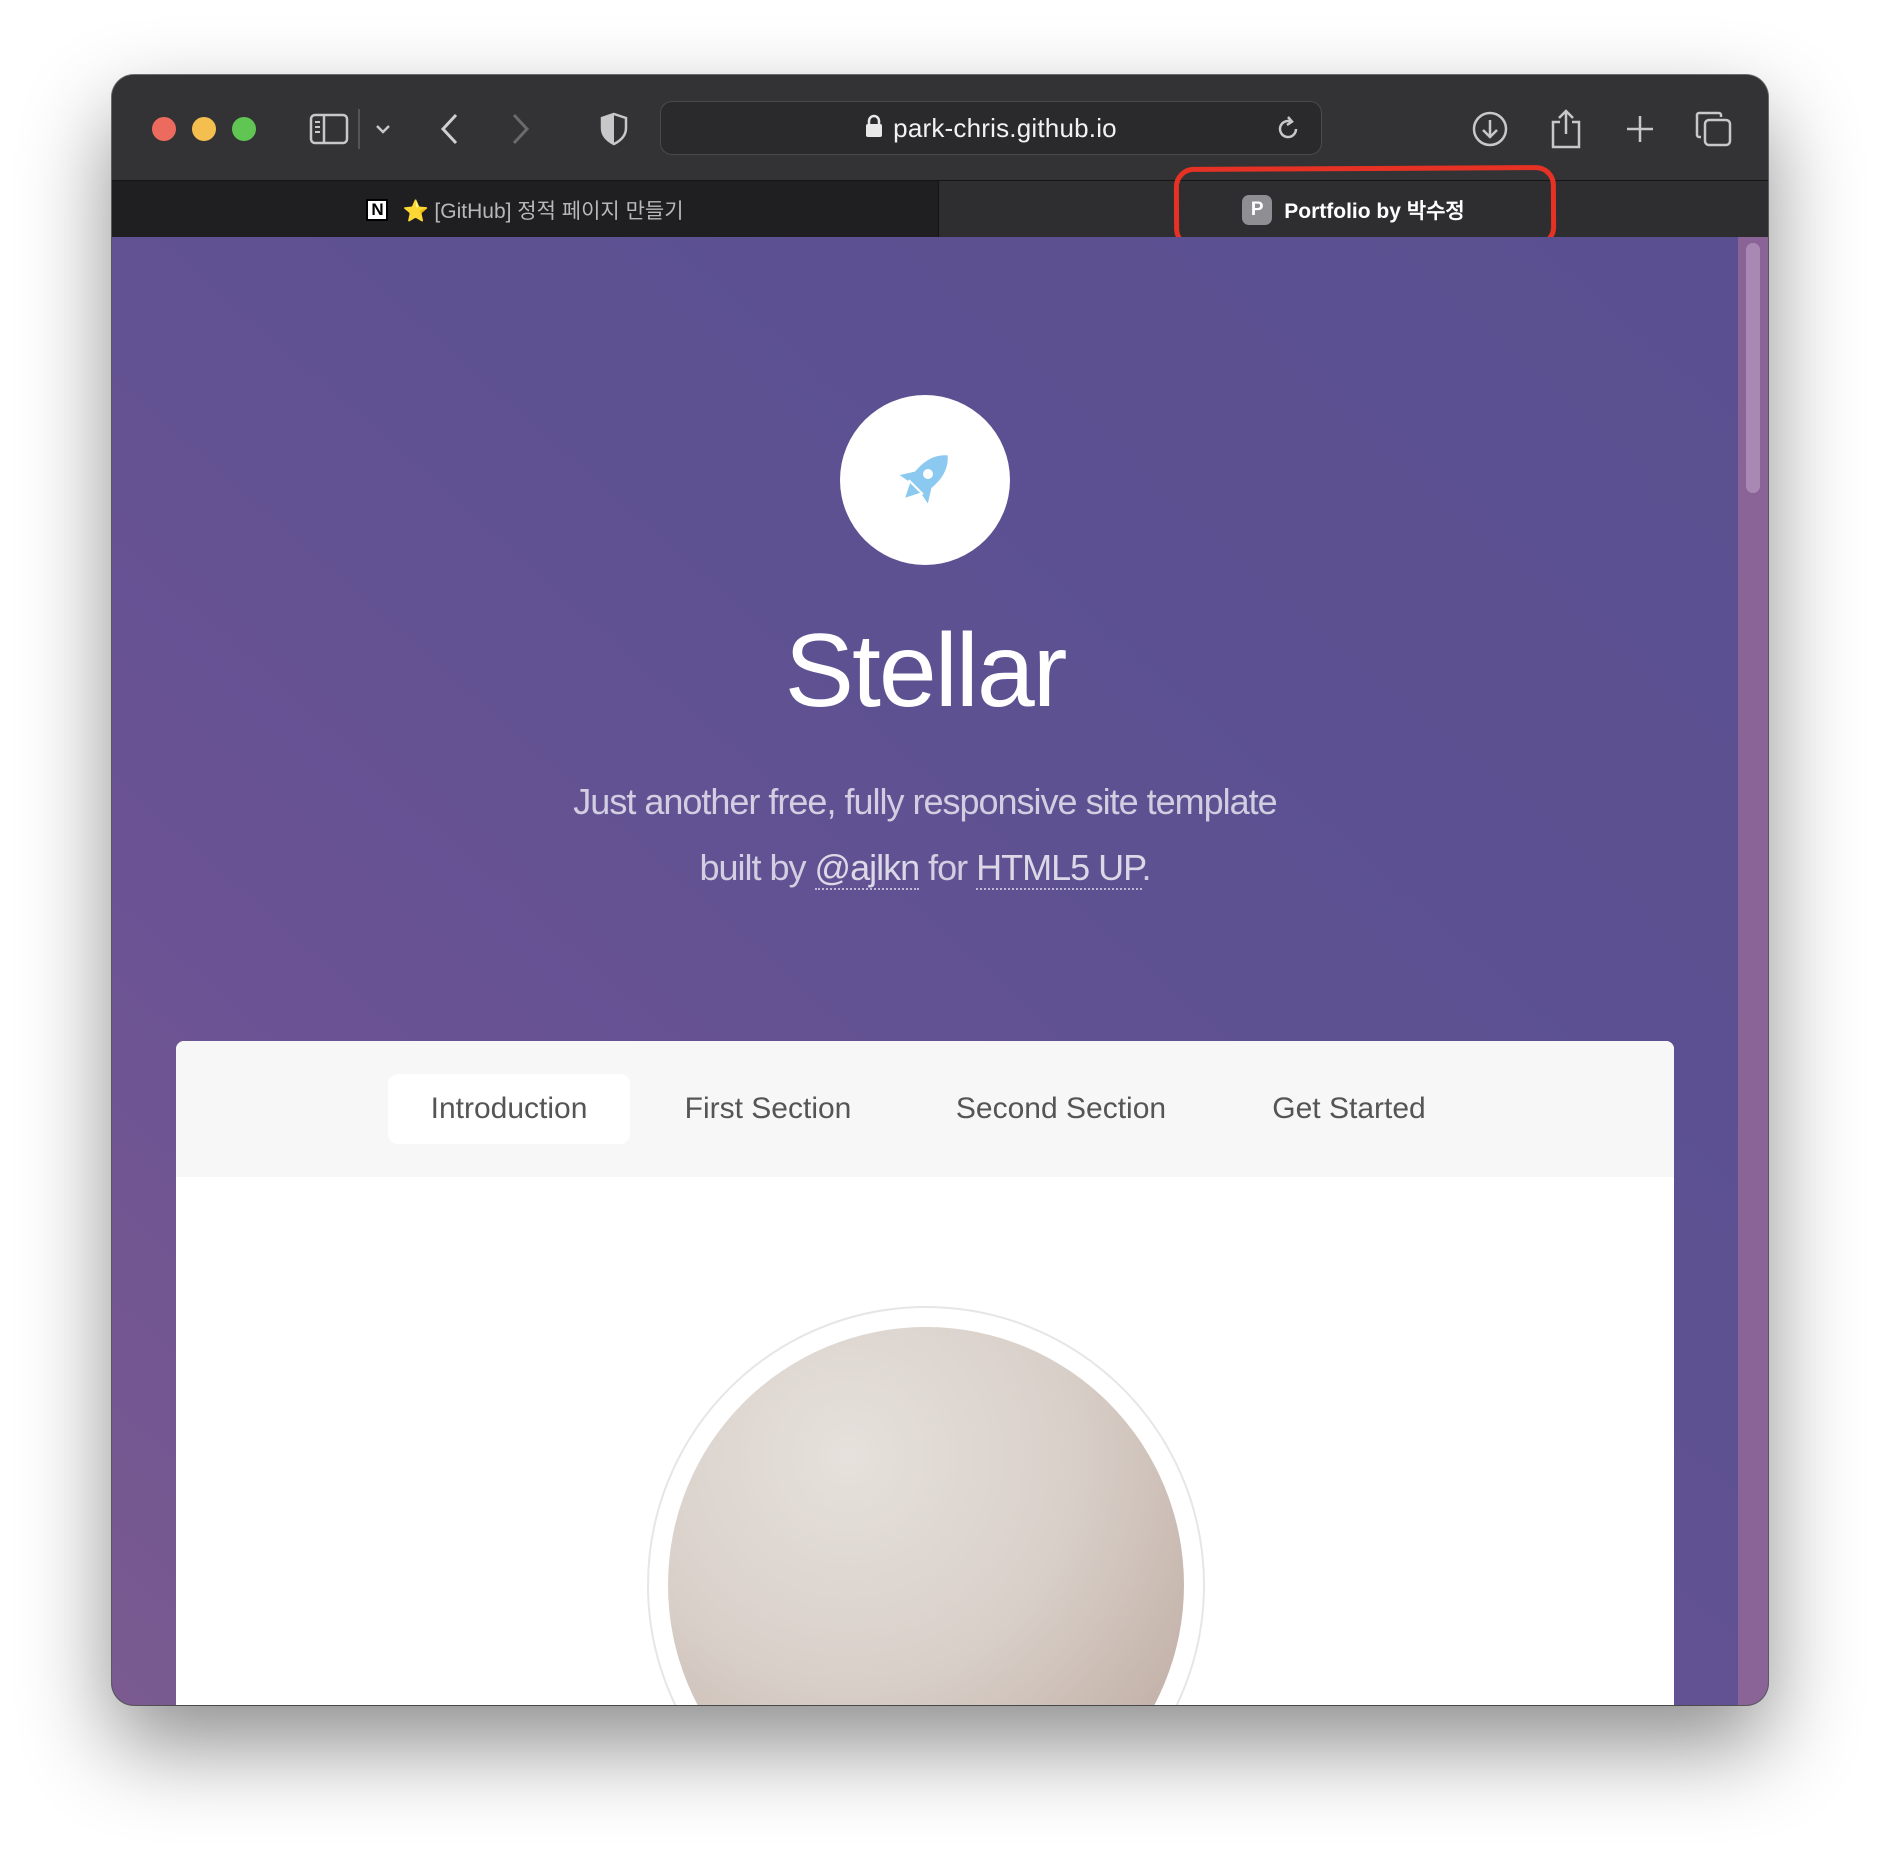 This screenshot has height=1854, width=1880. Describe the element at coordinates (450, 129) in the screenshot. I see `back-icon` at that location.